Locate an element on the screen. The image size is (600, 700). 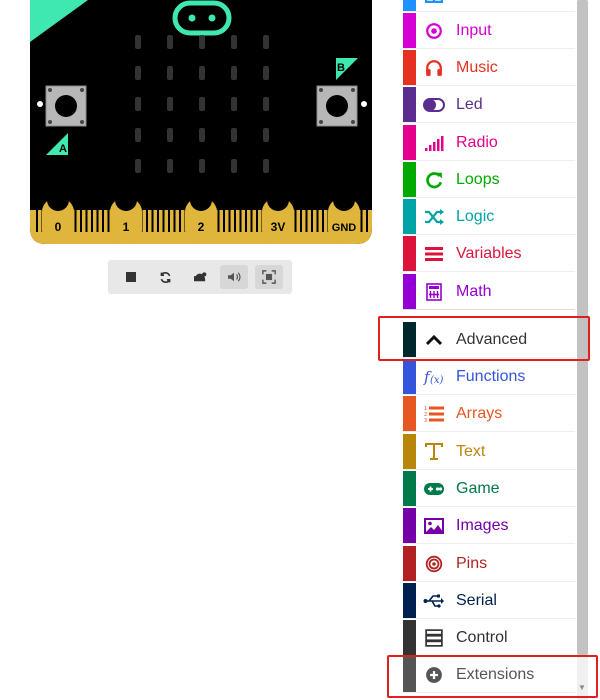
toolbox-category-control: Control is located at coordinates (489, 638).